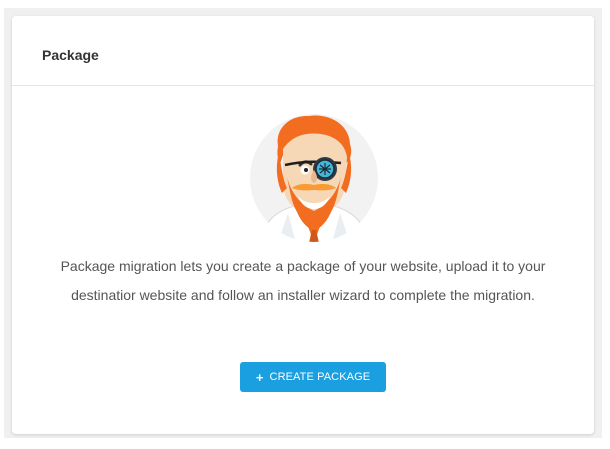 The height and width of the screenshot is (449, 610). Describe the element at coordinates (320, 377) in the screenshot. I see `create-package-label: CREATE PACKAGE` at that location.